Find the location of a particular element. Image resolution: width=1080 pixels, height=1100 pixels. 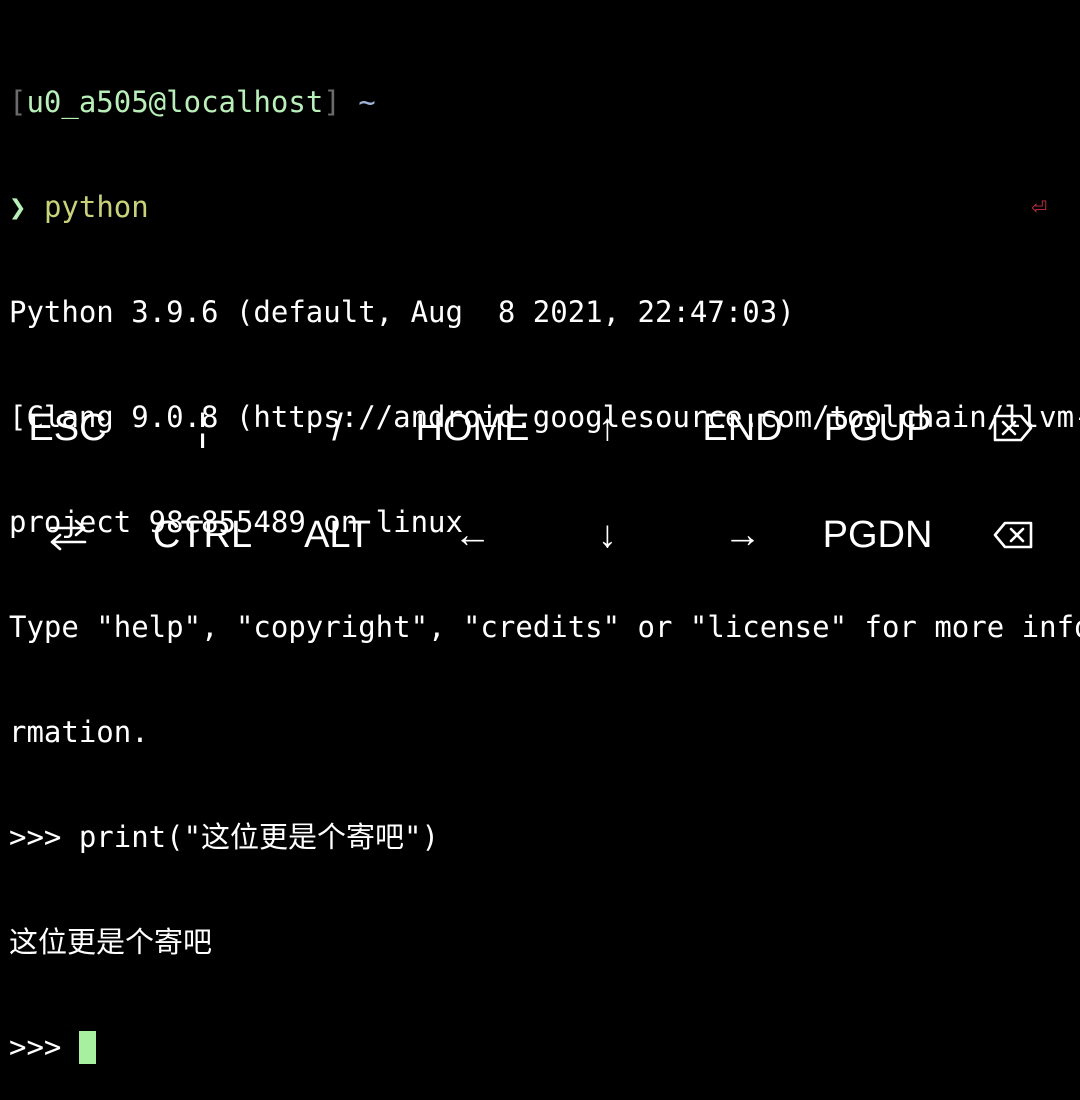

prompt-arrow-icon: ❯ is located at coordinates (18, 207).